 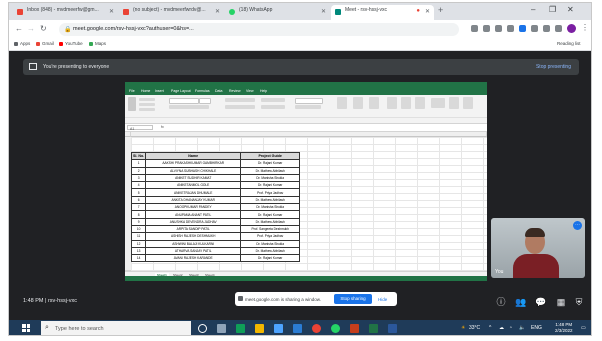 I want to click on insert-cells-icon, so click(x=392, y=103).